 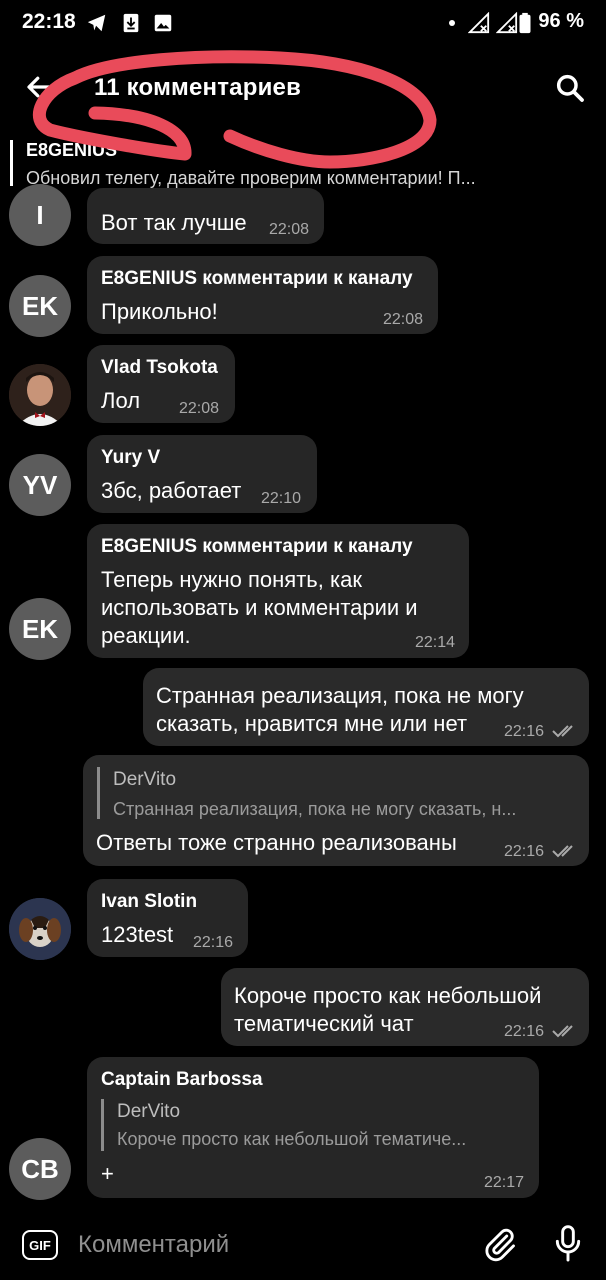 What do you see at coordinates (324, 1023) in the screenshot?
I see `message-text-line: тематический чат` at bounding box center [324, 1023].